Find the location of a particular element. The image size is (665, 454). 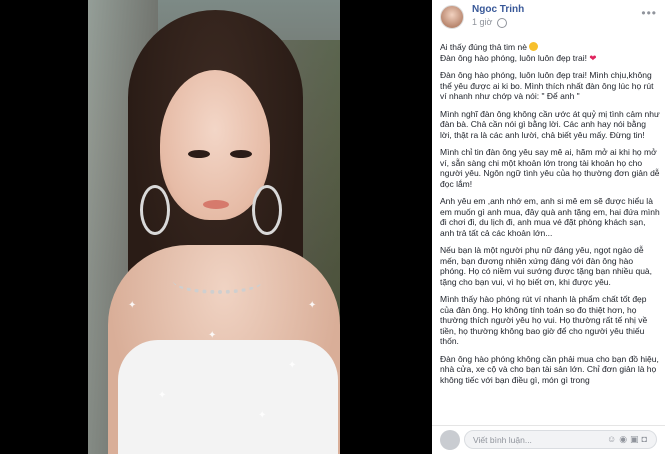

photo-necklace is located at coordinates (218, 281).